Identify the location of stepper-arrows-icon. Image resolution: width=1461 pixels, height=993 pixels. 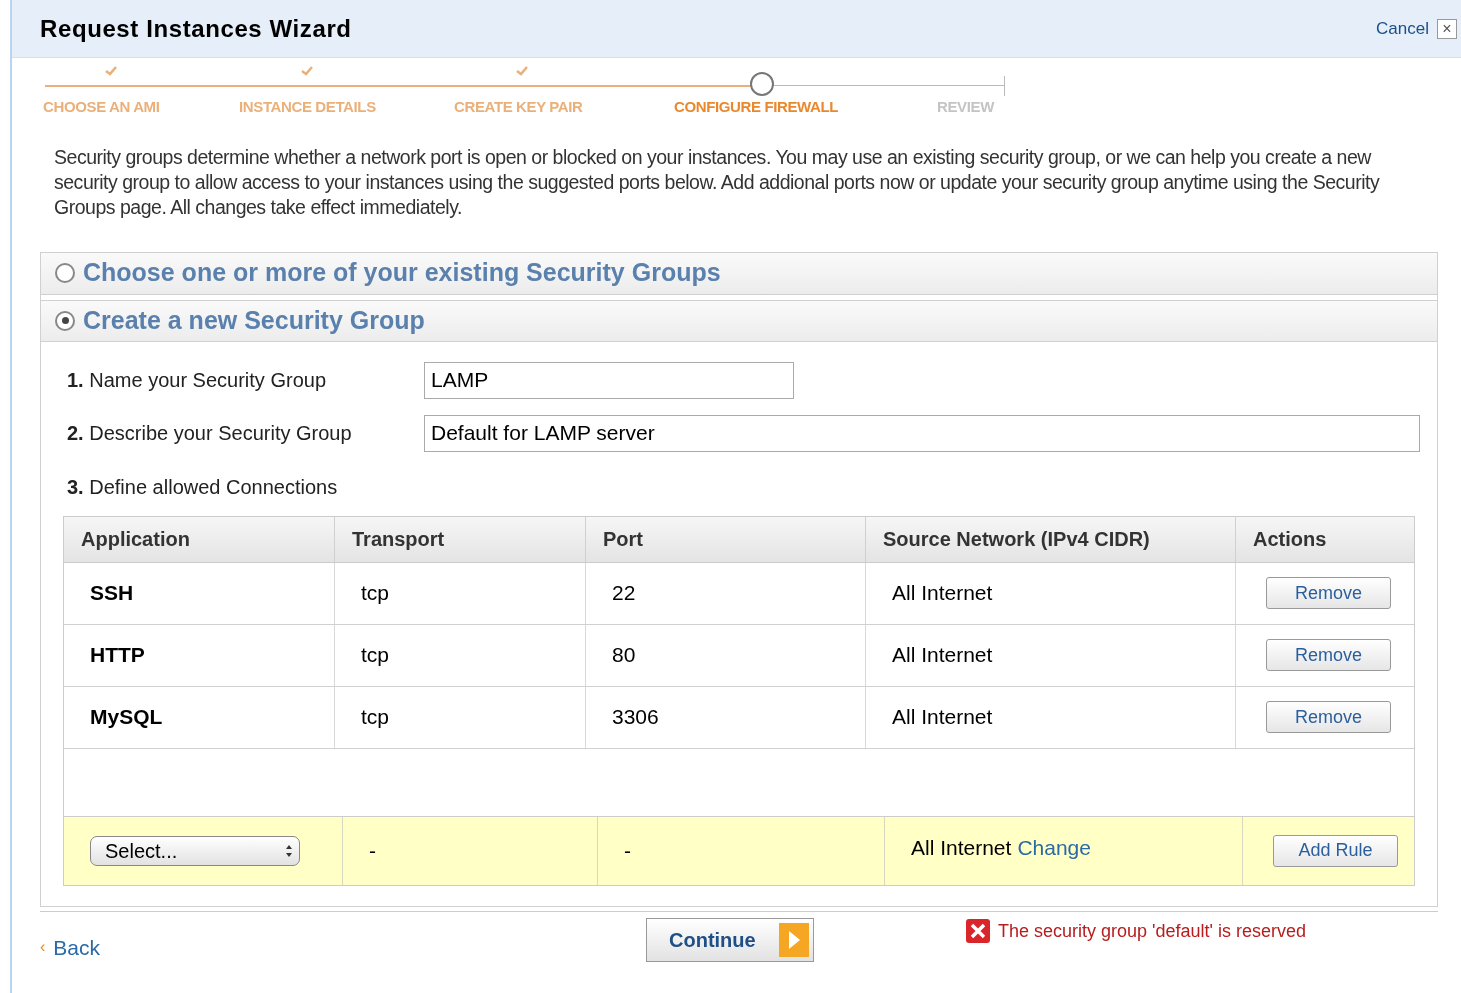
(289, 850).